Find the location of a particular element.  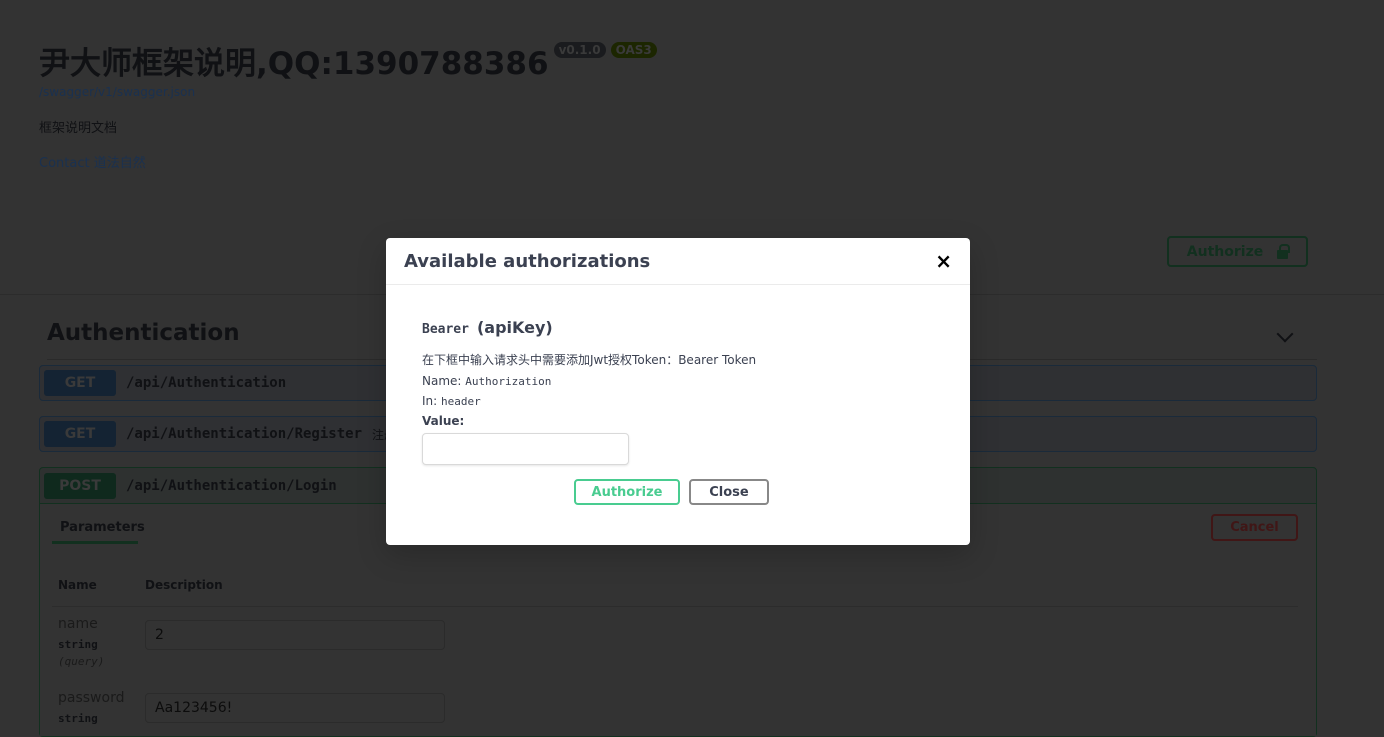

name-input: 2 is located at coordinates (295, 635).